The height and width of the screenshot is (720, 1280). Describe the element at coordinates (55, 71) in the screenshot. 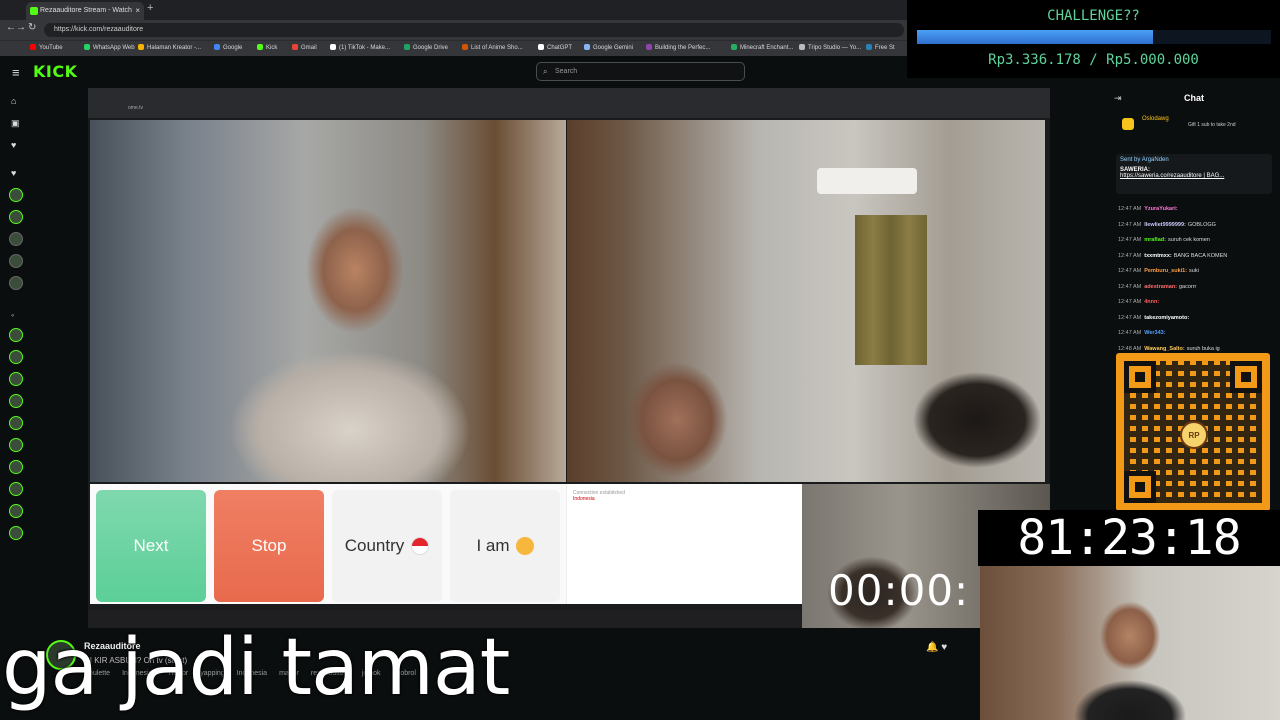

I see `kick-logo: KICK` at that location.